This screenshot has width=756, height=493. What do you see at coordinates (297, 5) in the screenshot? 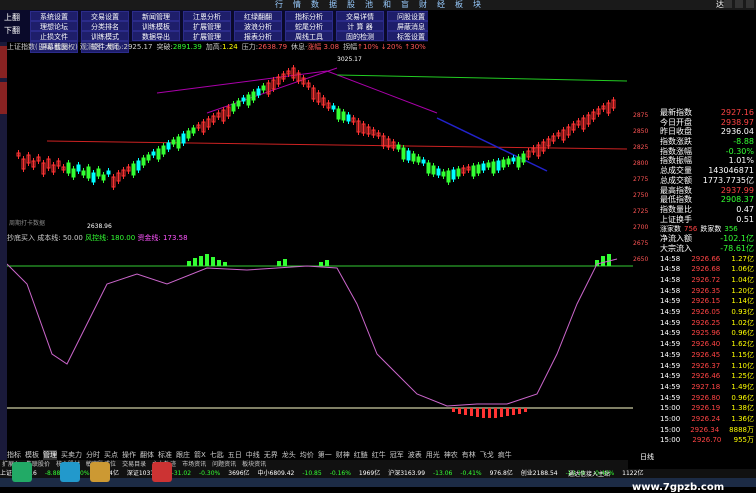
I see `titlebar-item: 情` at bounding box center [297, 5].